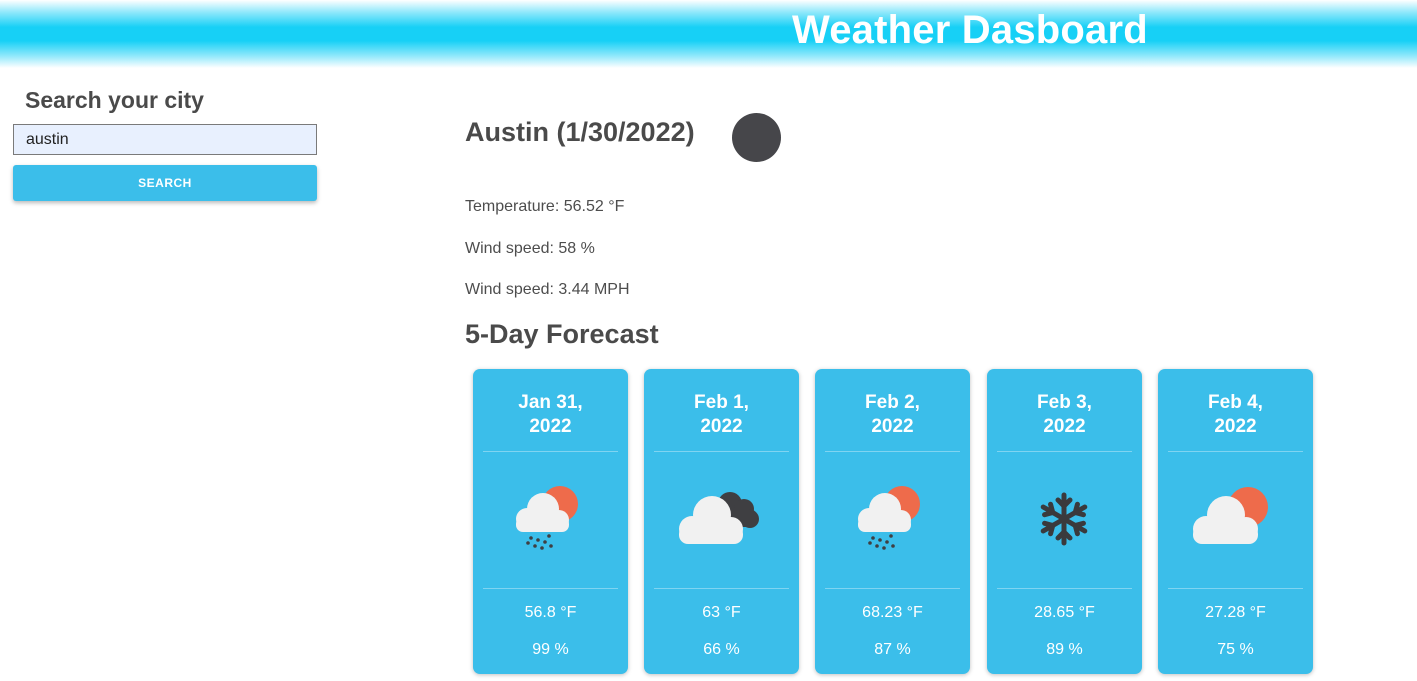 The image size is (1417, 681). What do you see at coordinates (721, 612) in the screenshot?
I see `forecast-temperature: 63 °F` at bounding box center [721, 612].